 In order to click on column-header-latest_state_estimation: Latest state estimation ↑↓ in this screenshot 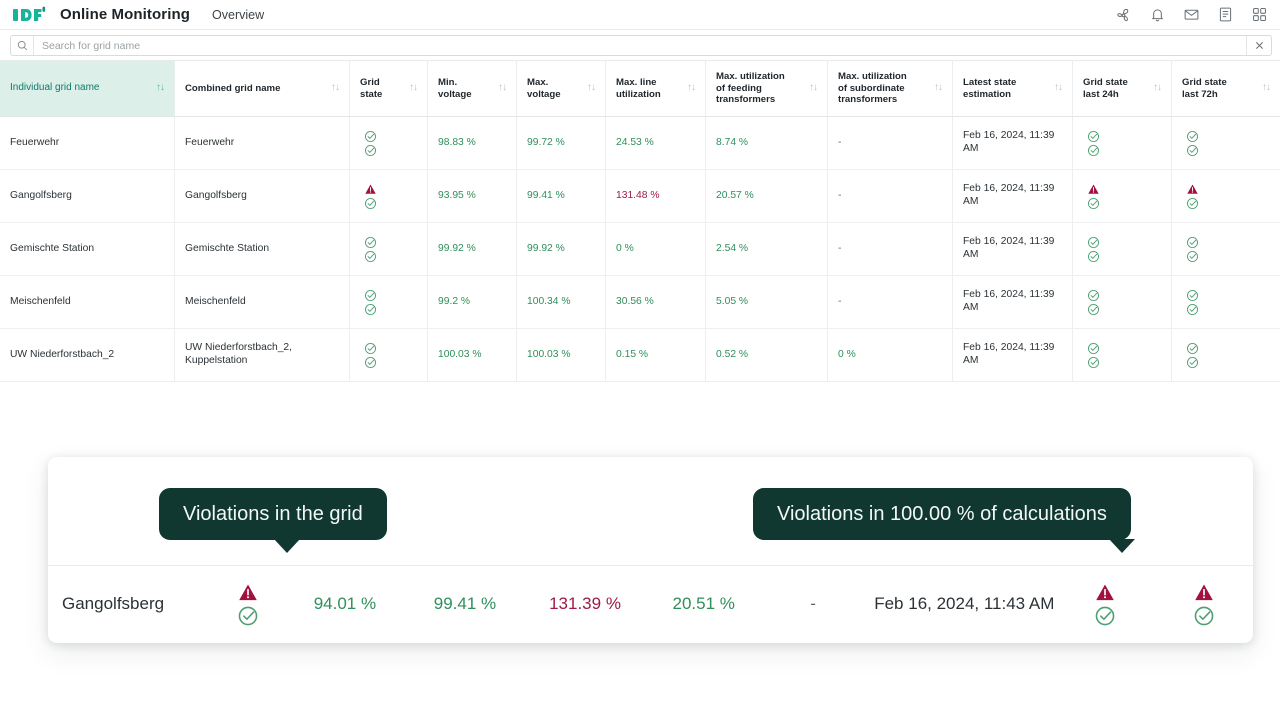, I will do `click(1013, 88)`.